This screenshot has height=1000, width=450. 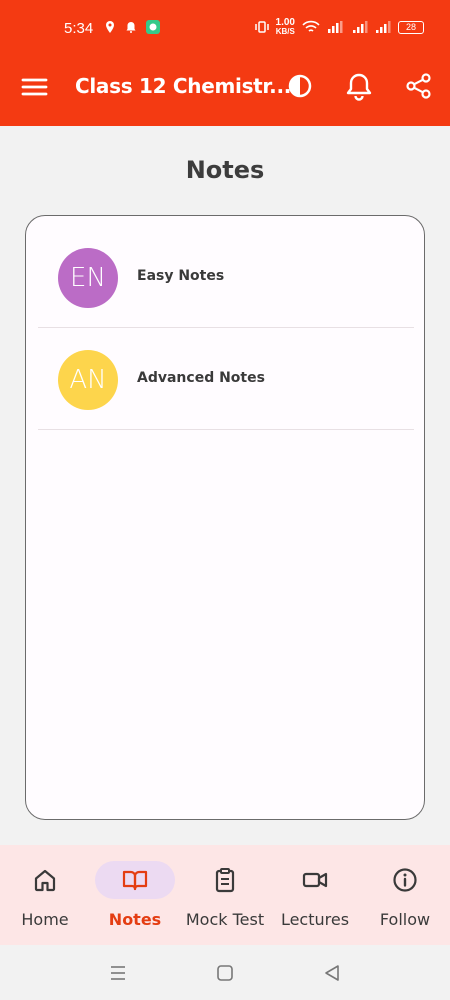 I want to click on wifi-icon, so click(x=311, y=26).